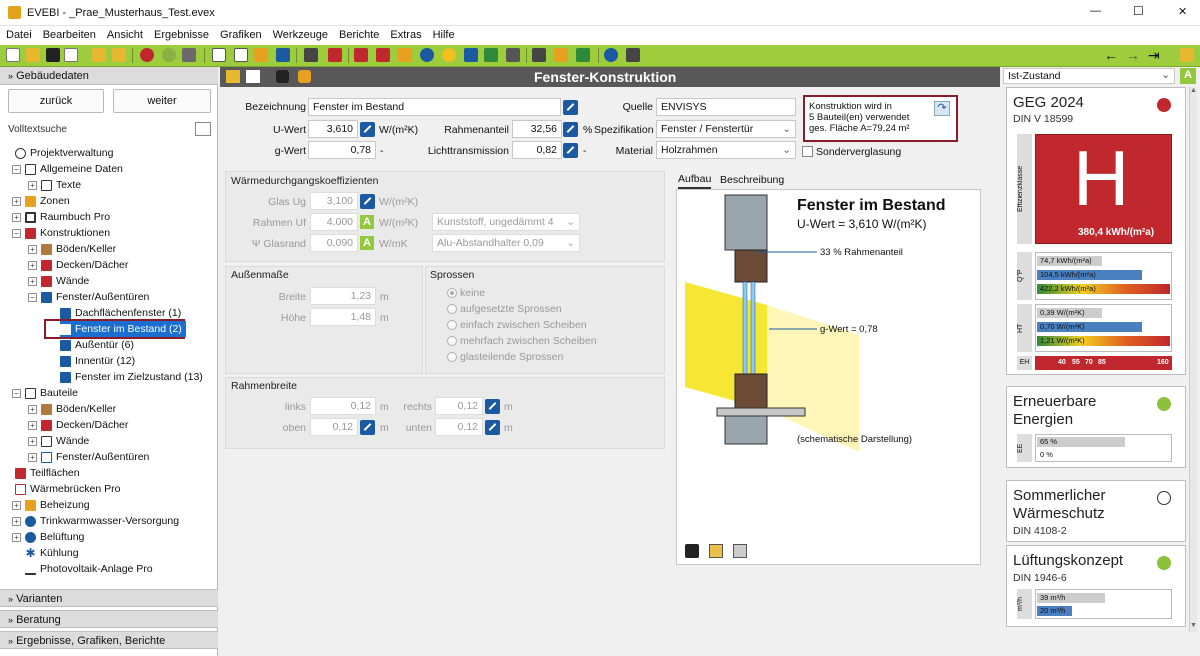 The height and width of the screenshot is (656, 1200). What do you see at coordinates (506, 243) in the screenshot?
I see `abstandhalter-select: Alu-Abstandhalter 0,09 ⌄` at bounding box center [506, 243].